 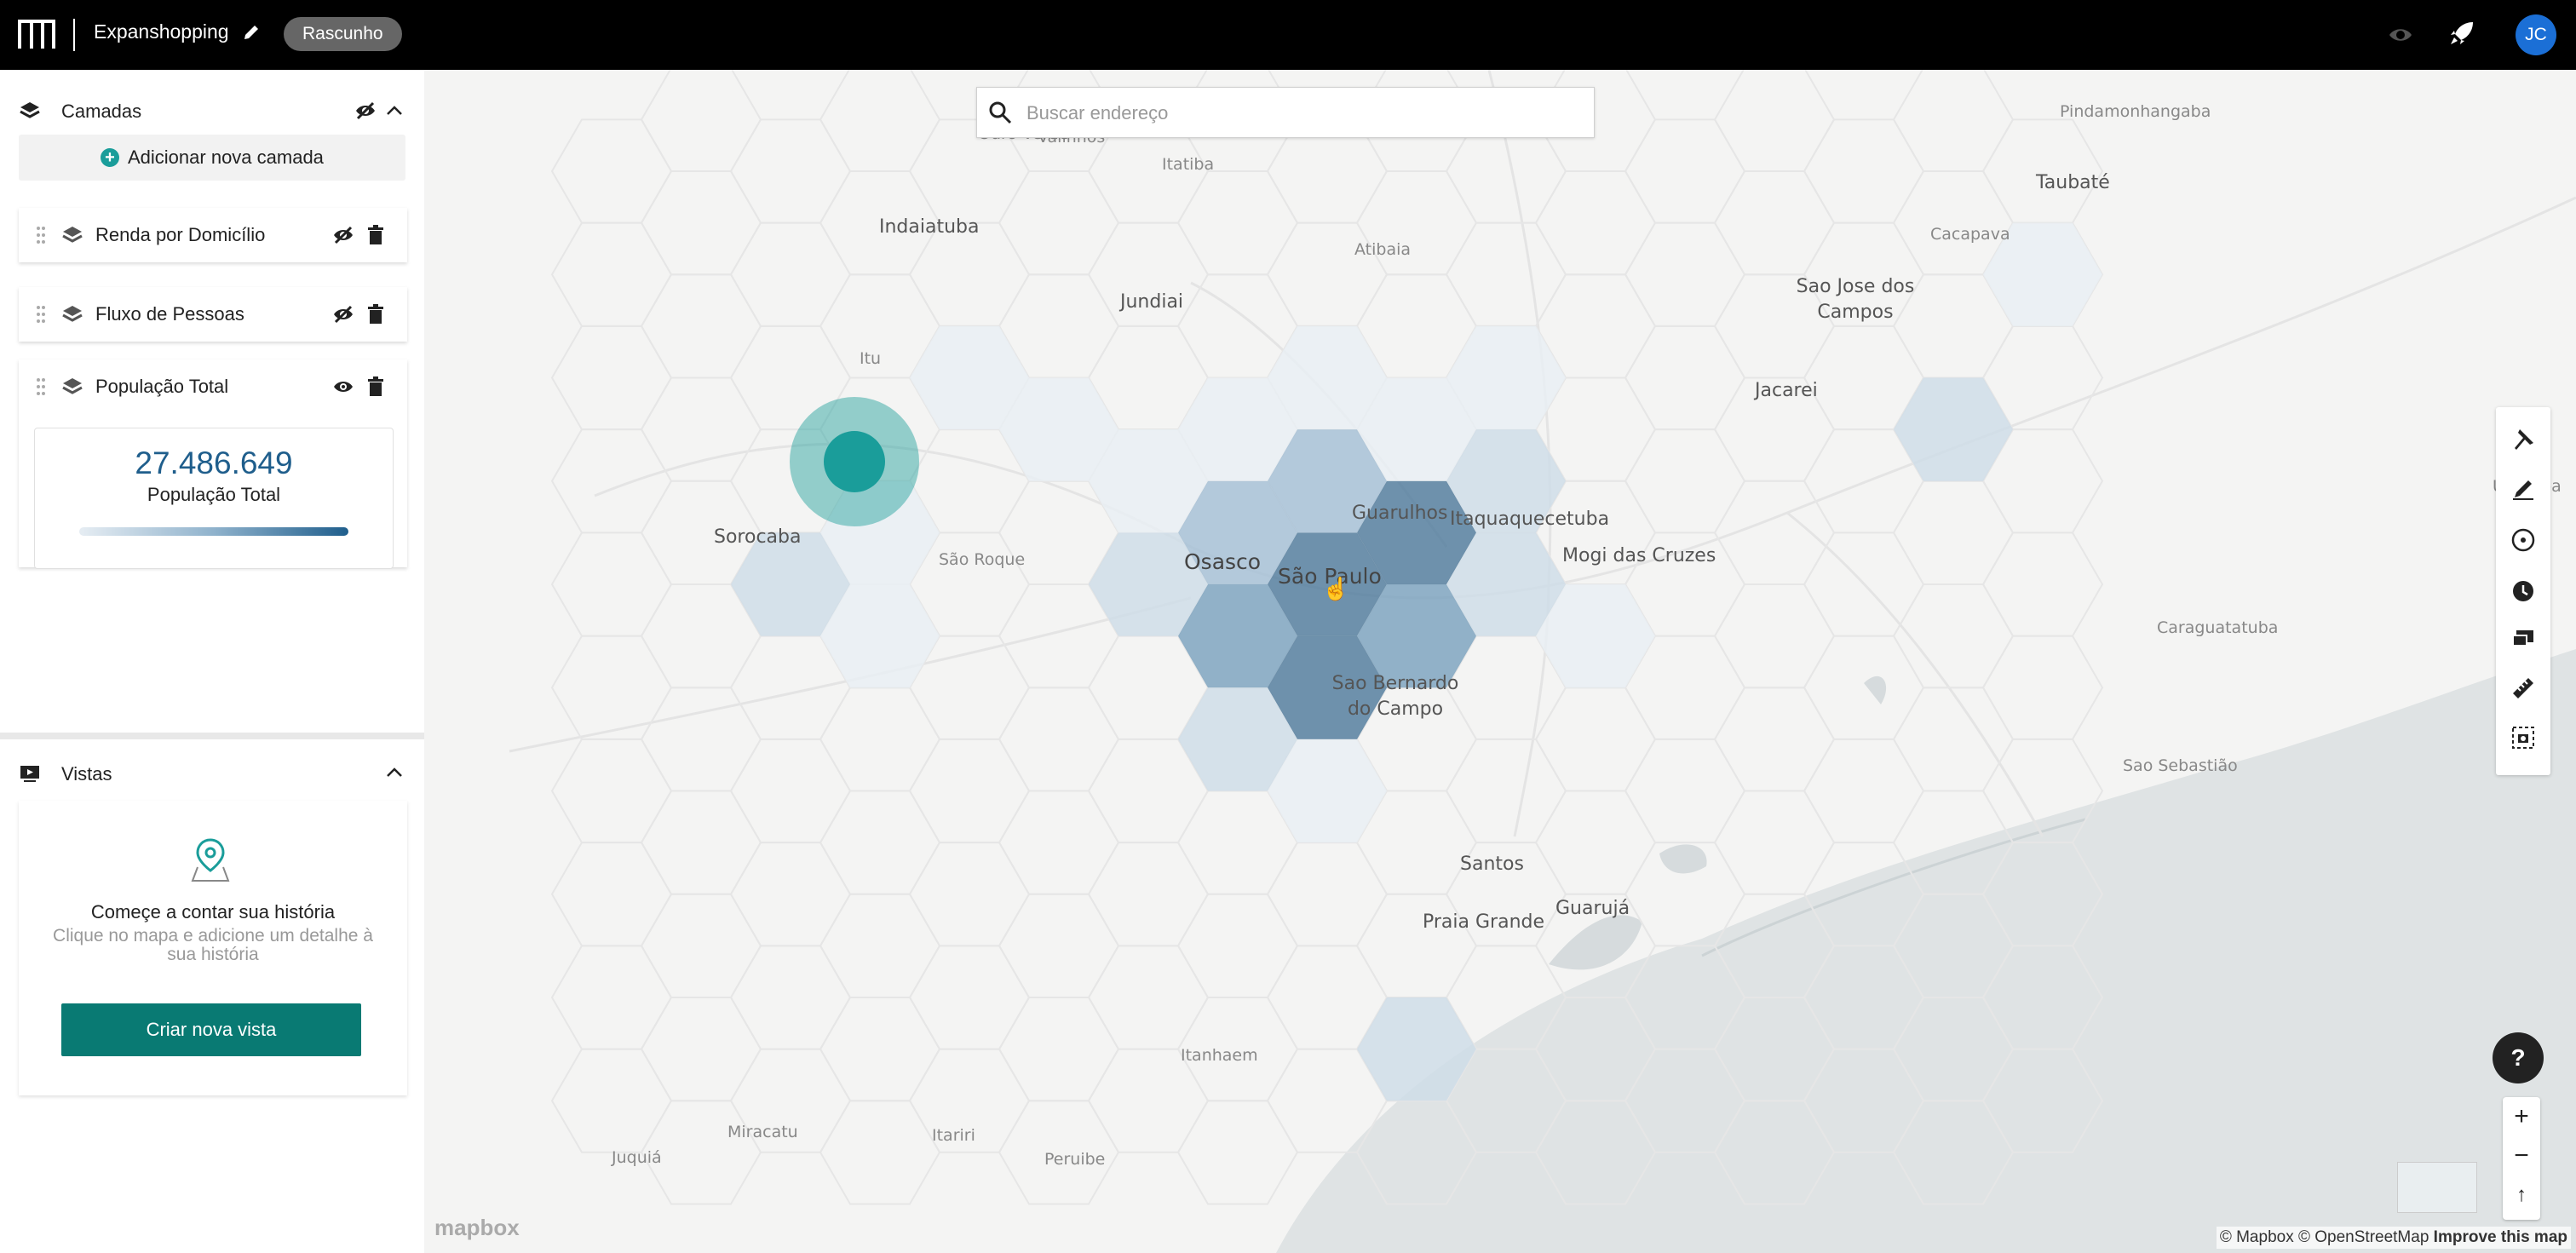 I want to click on preview-eye-icon, so click(x=2401, y=35).